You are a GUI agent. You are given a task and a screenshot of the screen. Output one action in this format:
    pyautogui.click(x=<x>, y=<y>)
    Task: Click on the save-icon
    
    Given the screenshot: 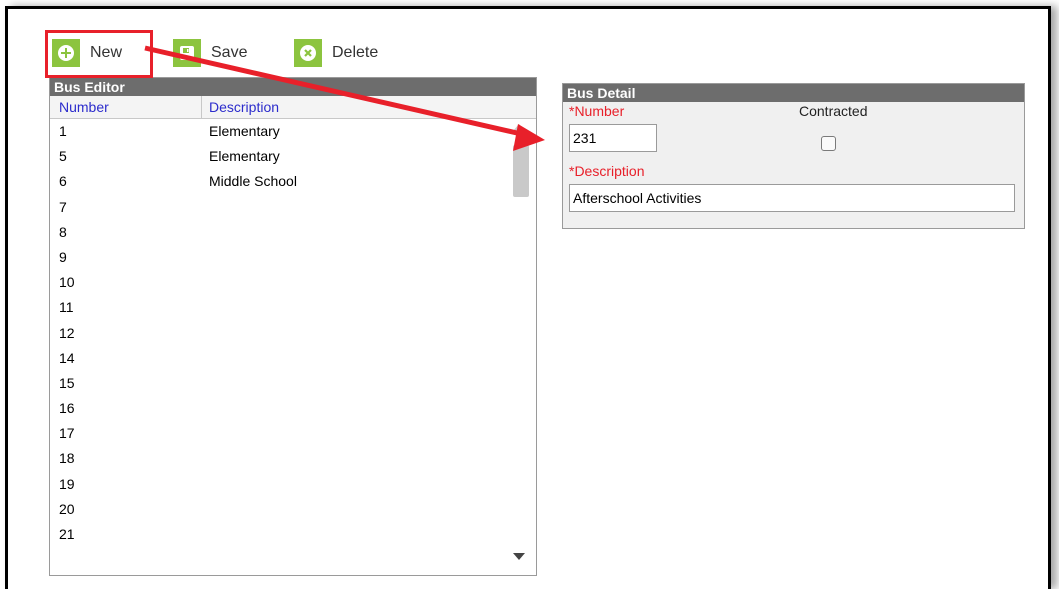 What is the action you would take?
    pyautogui.click(x=187, y=53)
    